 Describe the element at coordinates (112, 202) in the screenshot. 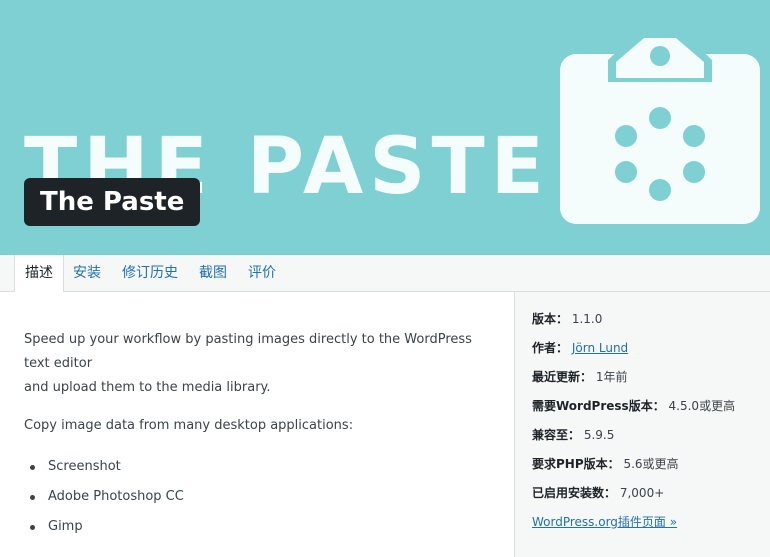

I see `plugin-title: The Paste` at that location.